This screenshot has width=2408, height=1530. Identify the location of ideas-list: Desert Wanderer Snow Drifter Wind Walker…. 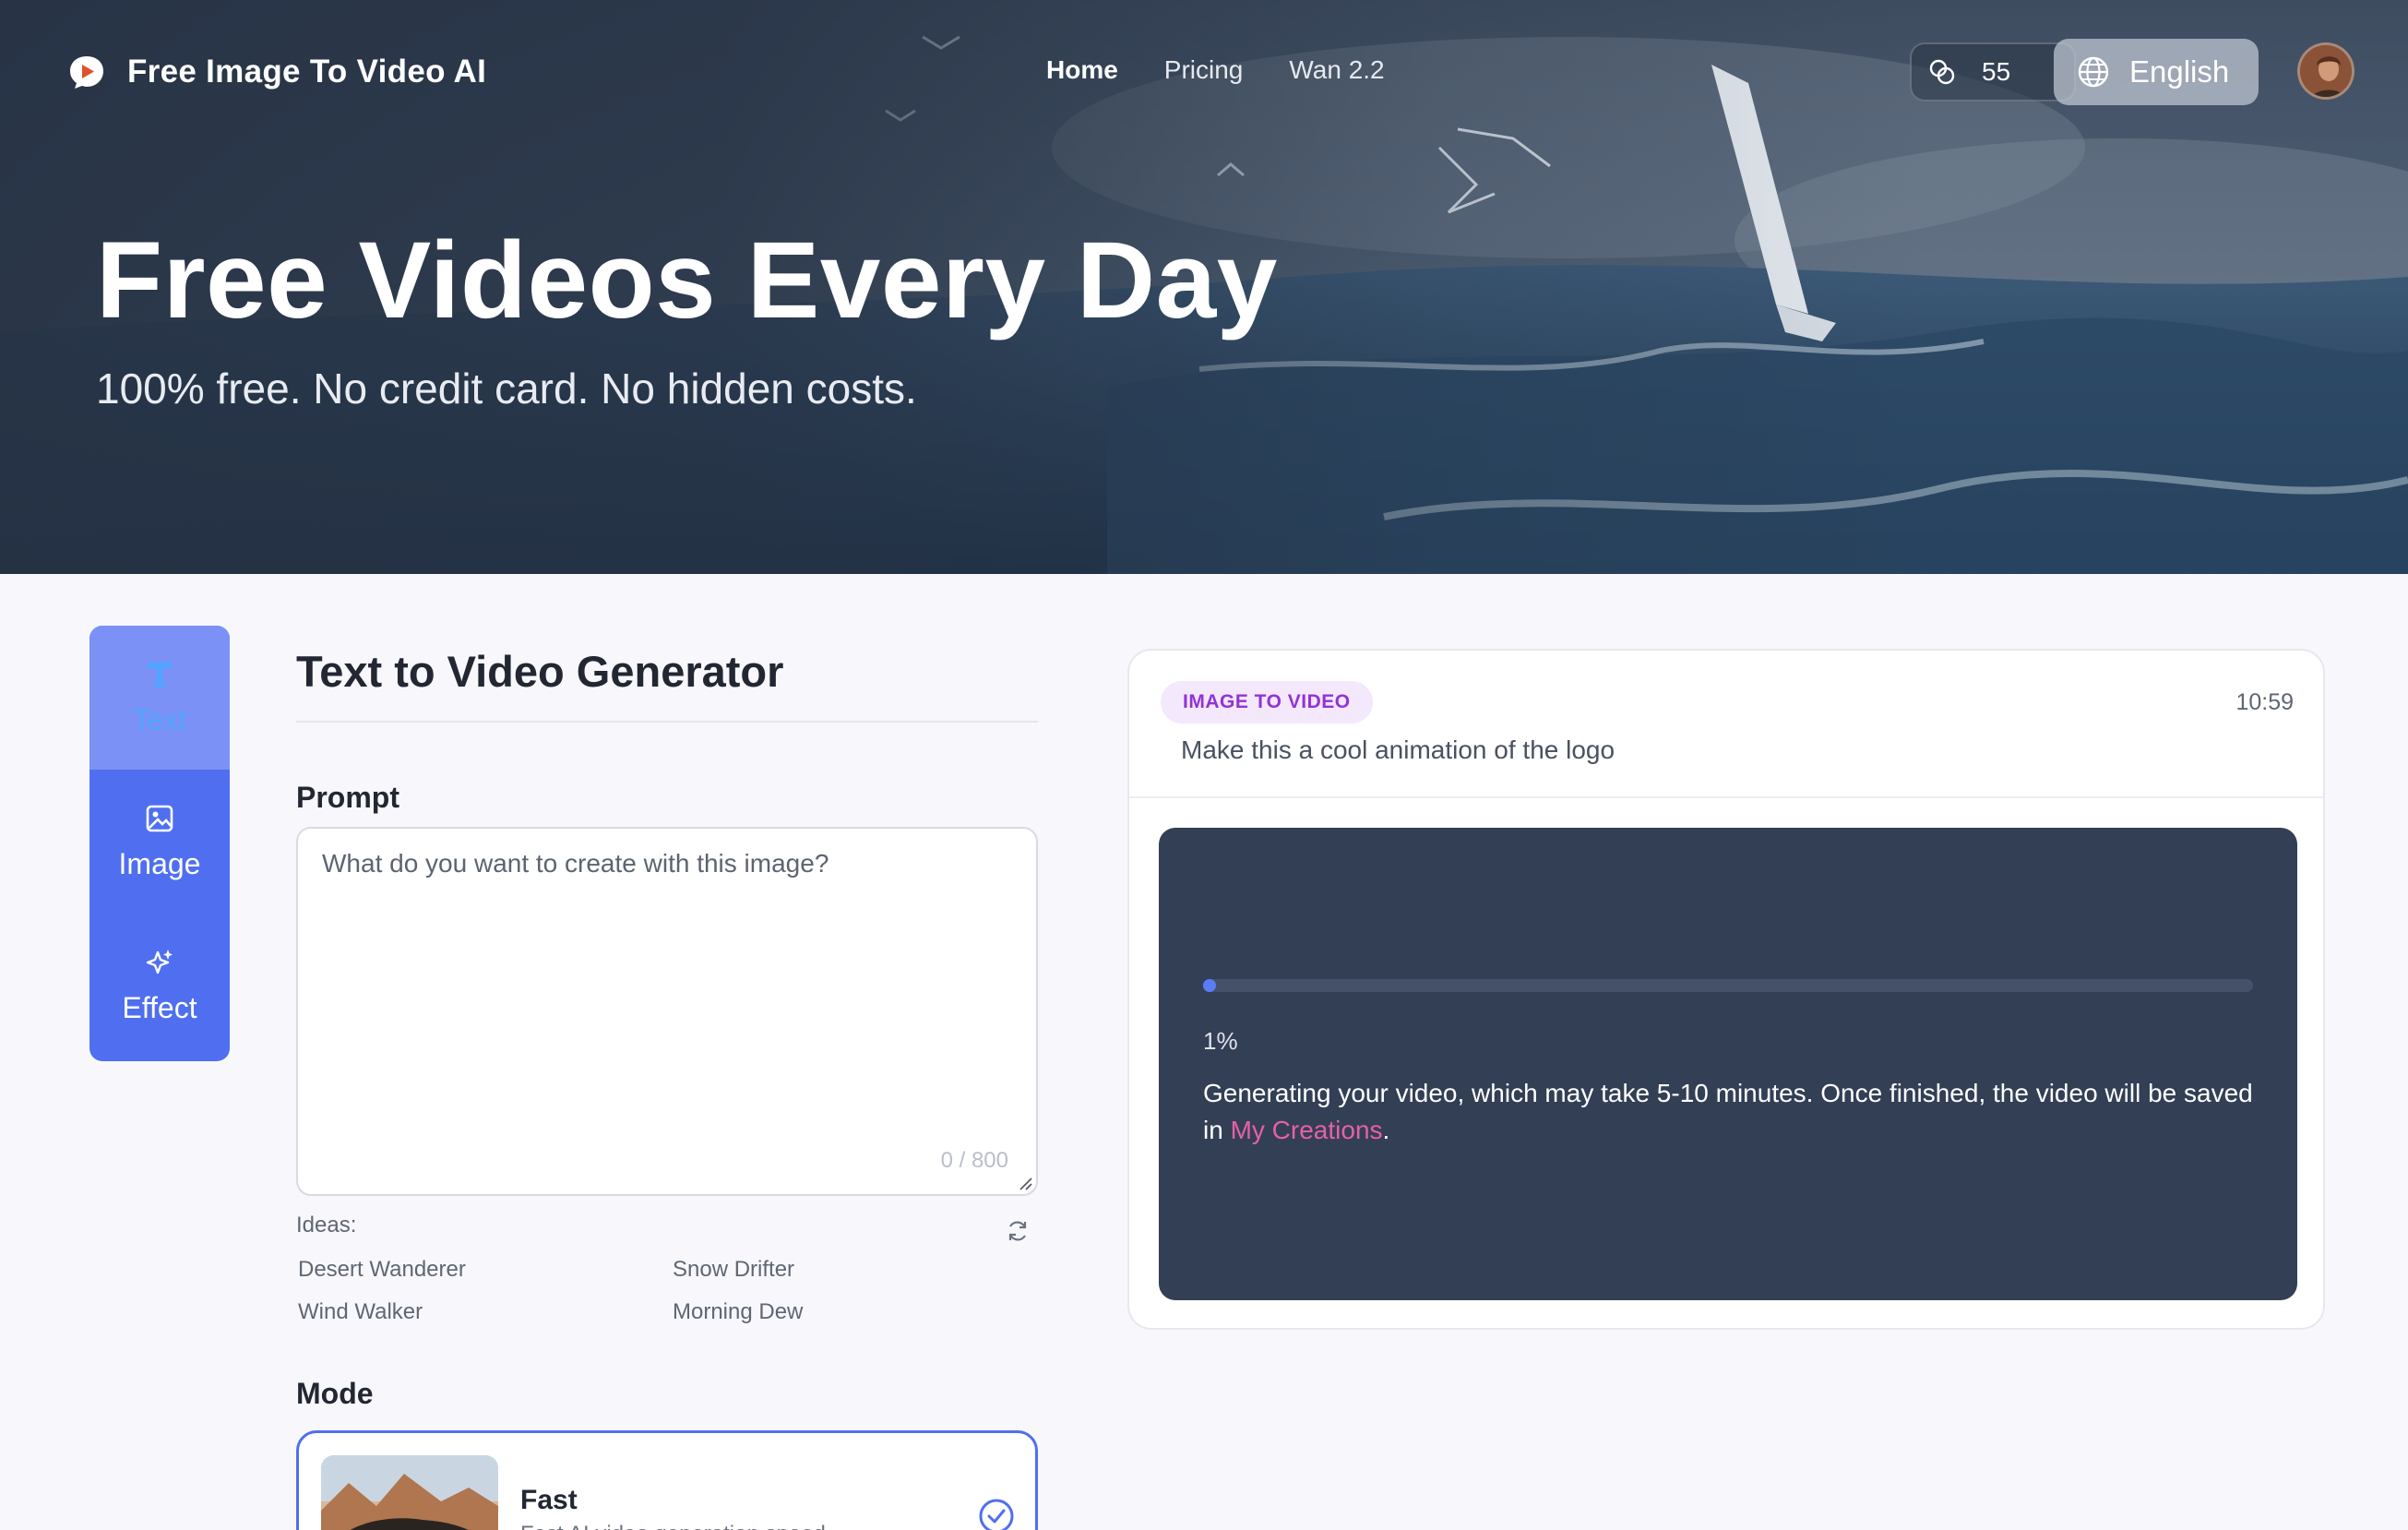
(621, 1291).